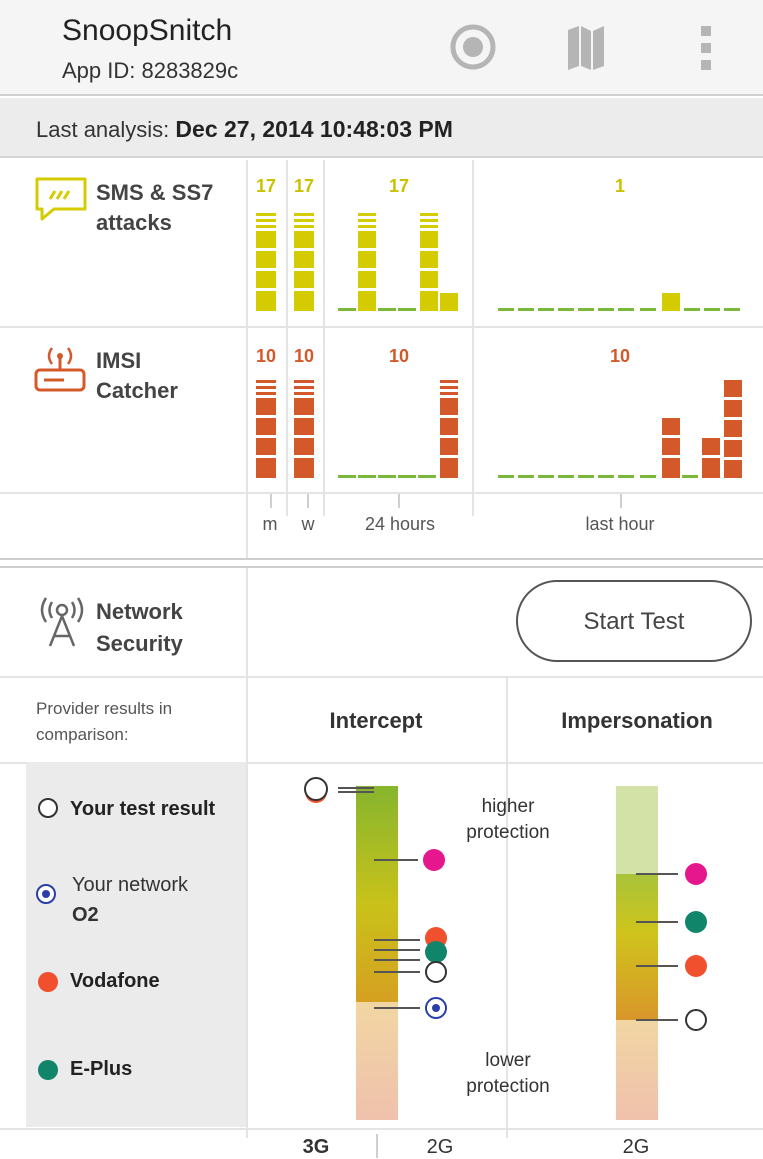 The image size is (763, 1159). Describe the element at coordinates (620, 356) in the screenshot. I see `imsi-count-hour: 10` at that location.